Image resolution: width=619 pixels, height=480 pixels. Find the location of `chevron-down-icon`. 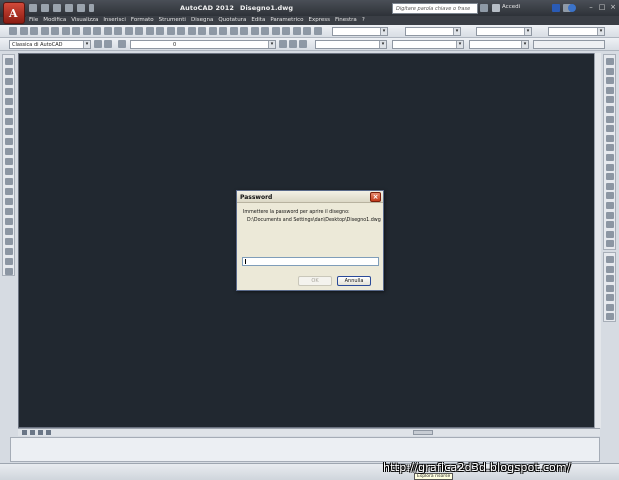

chevron-down-icon is located at coordinates (91, 8).